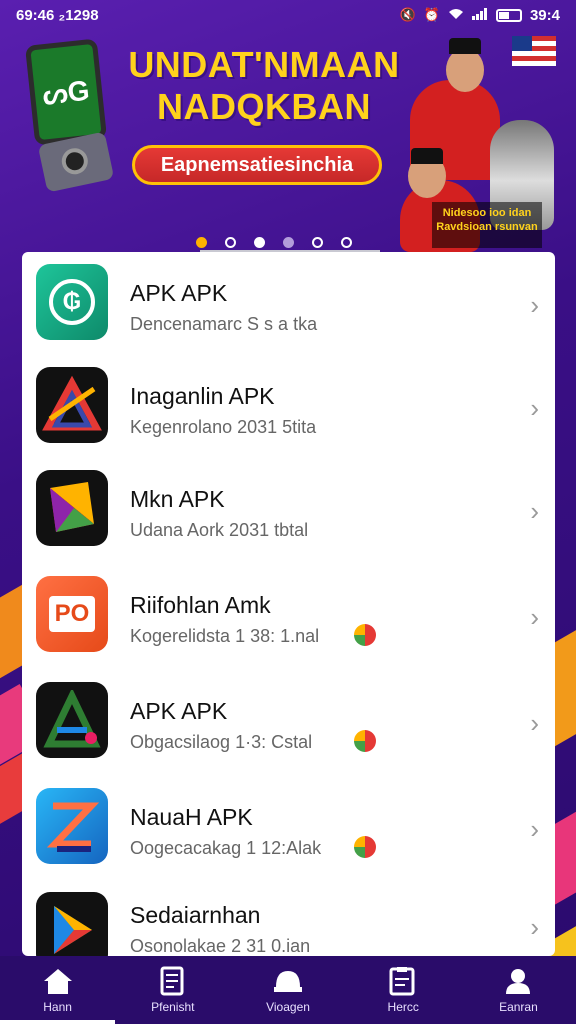 The height and width of the screenshot is (1024, 576). I want to click on status-bar: 69:46 ₂1298 🔇 ⏰ 39:4, so click(288, 15).